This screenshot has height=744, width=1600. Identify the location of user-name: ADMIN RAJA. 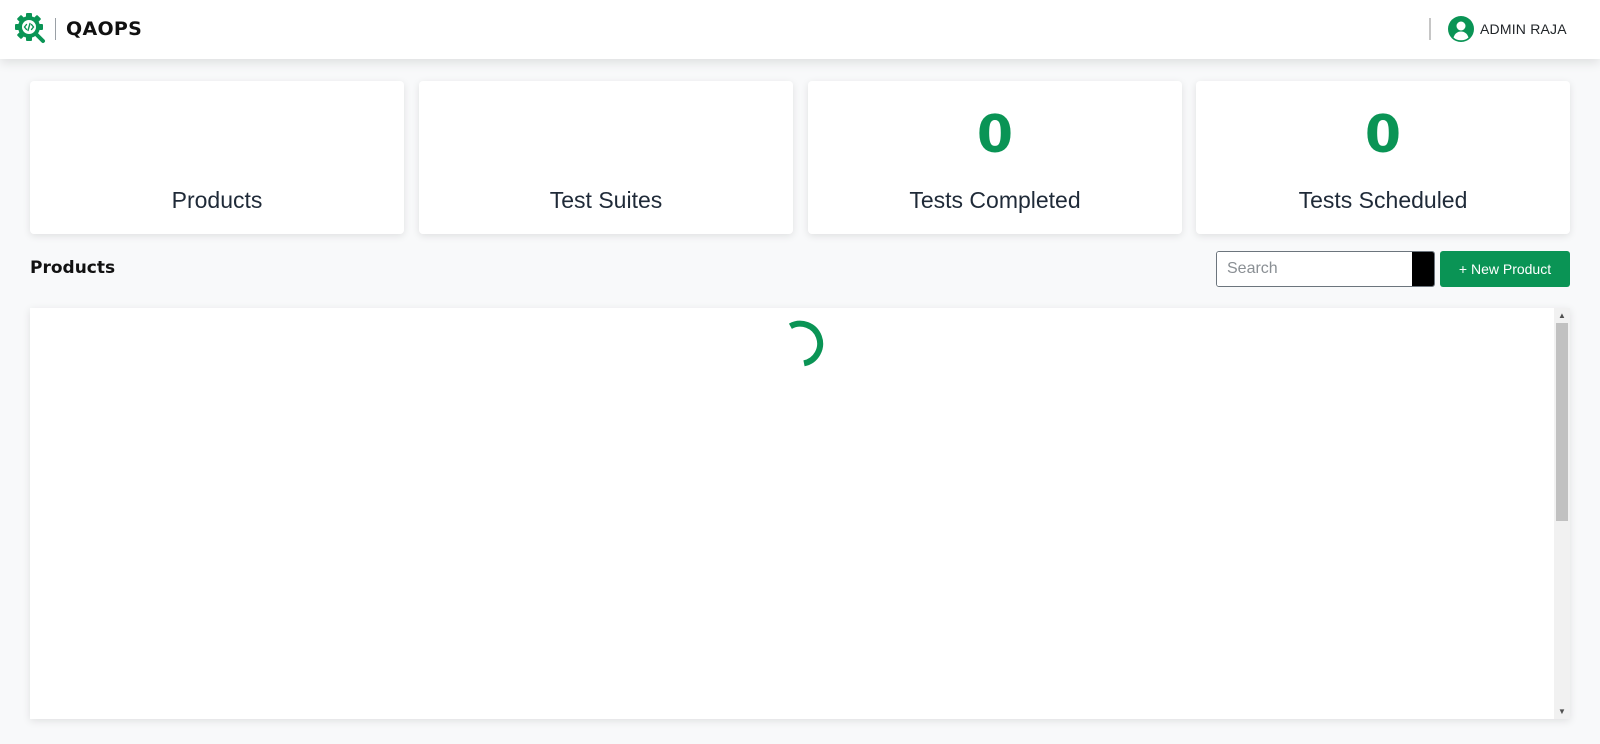
(1523, 29).